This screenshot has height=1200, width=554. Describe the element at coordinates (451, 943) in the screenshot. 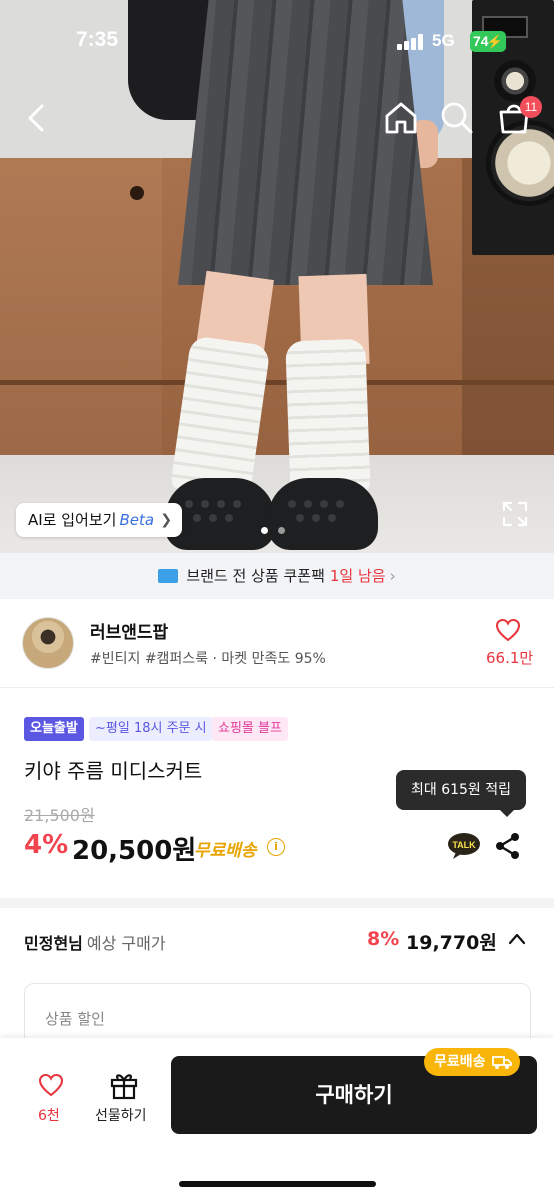

I see `expected-price: 19,770원` at that location.